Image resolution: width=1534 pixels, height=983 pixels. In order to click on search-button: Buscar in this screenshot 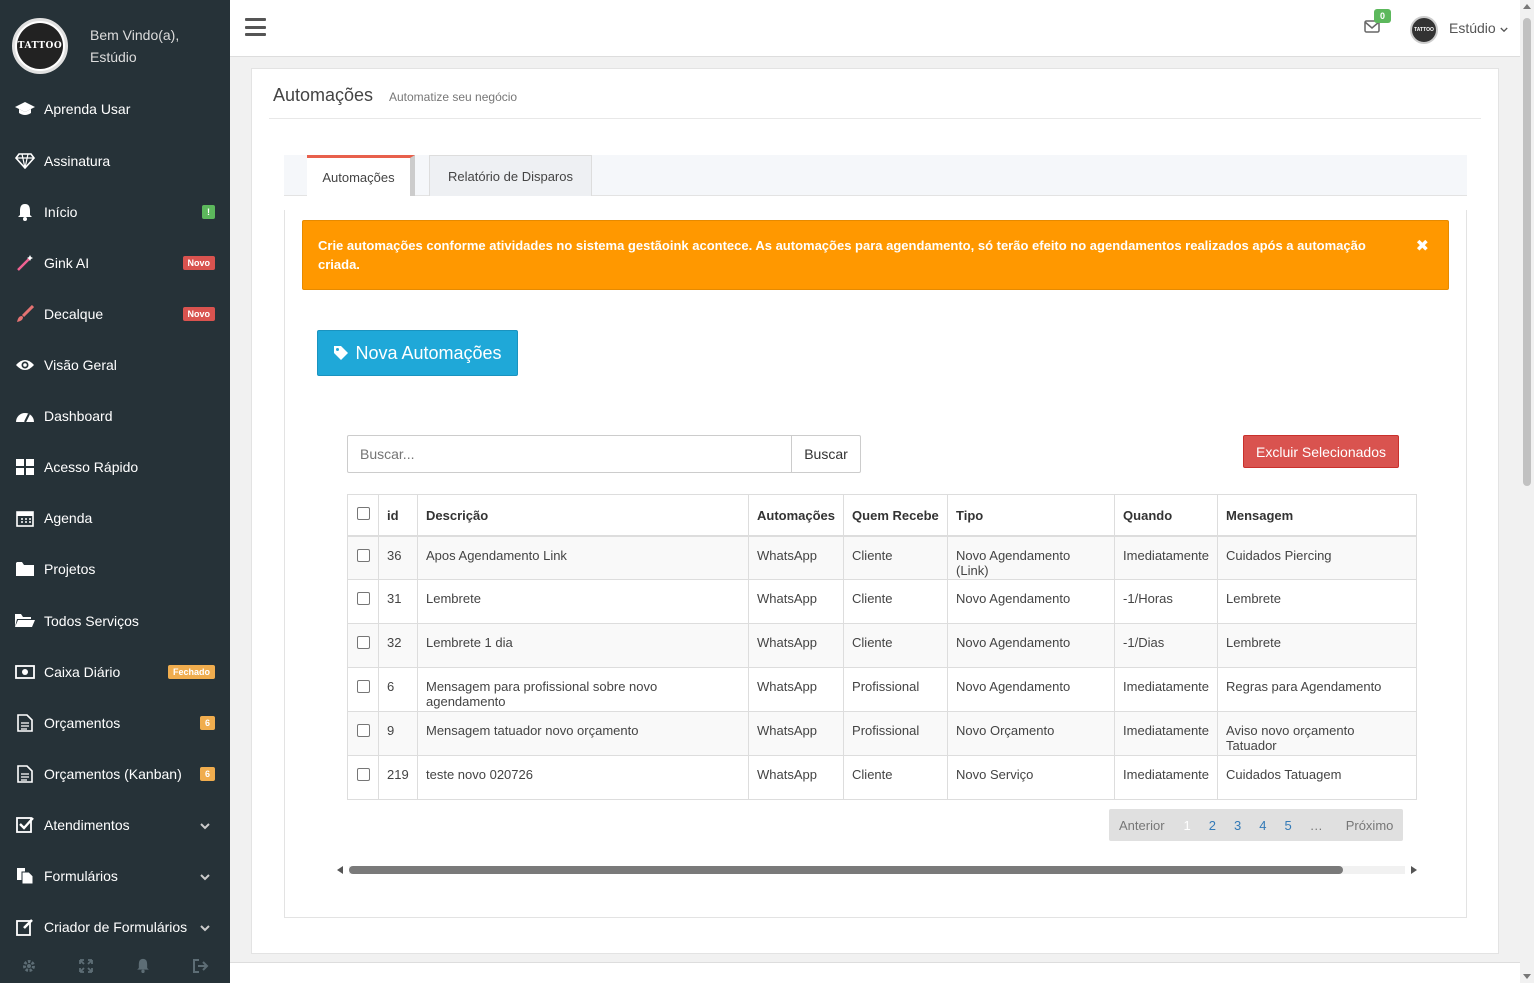, I will do `click(826, 454)`.